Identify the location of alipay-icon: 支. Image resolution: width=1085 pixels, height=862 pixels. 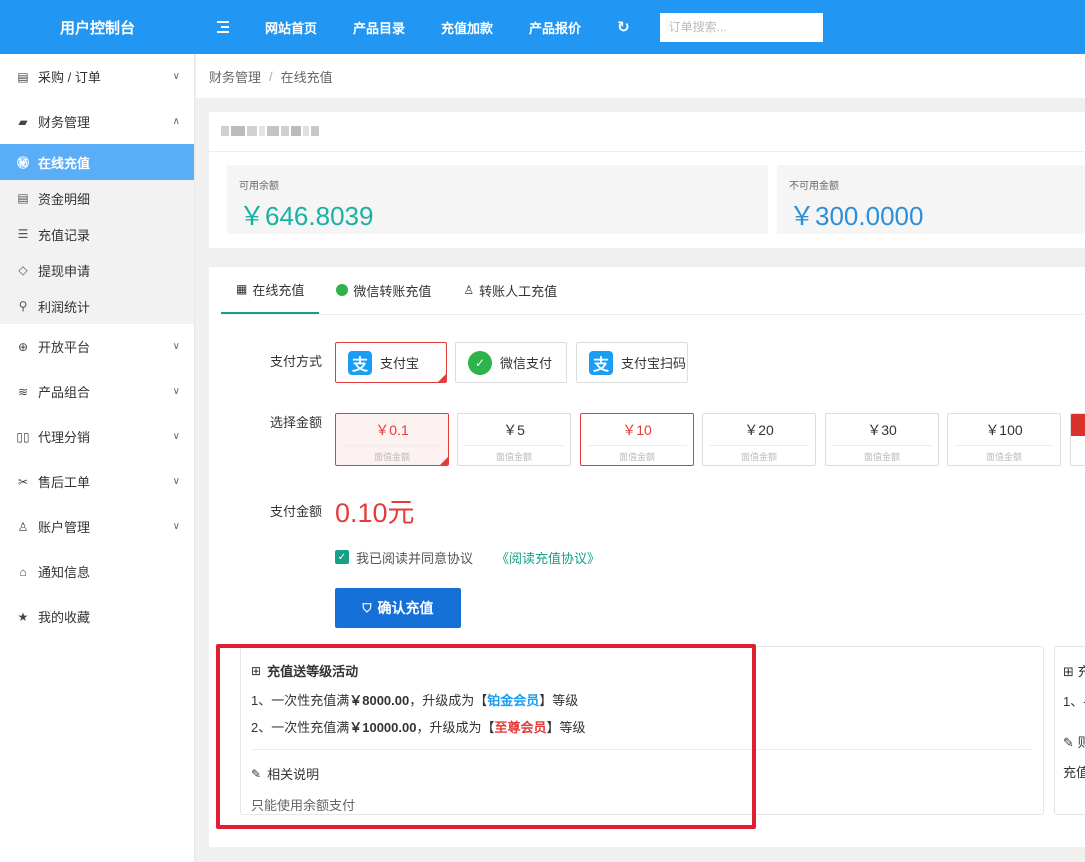
(601, 362).